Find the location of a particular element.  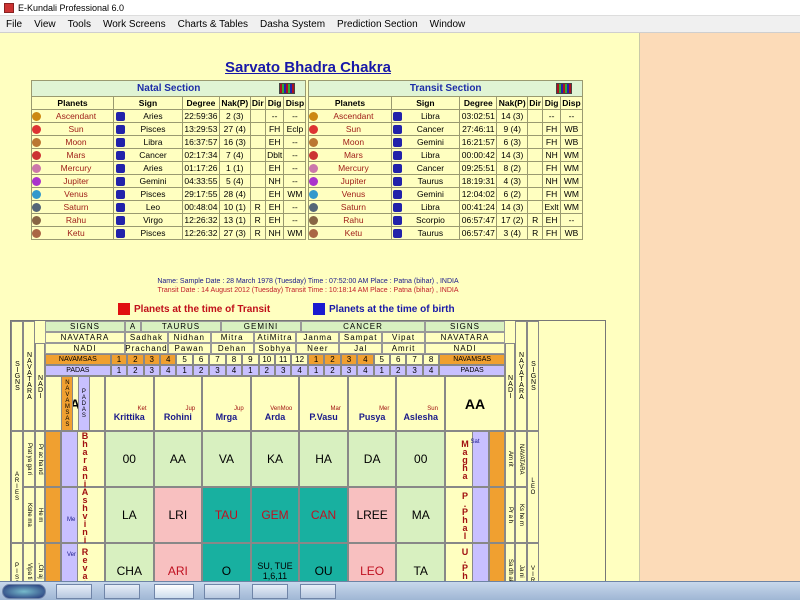

navamsas-label: NAVAMSAS is located at coordinates (472, 359).